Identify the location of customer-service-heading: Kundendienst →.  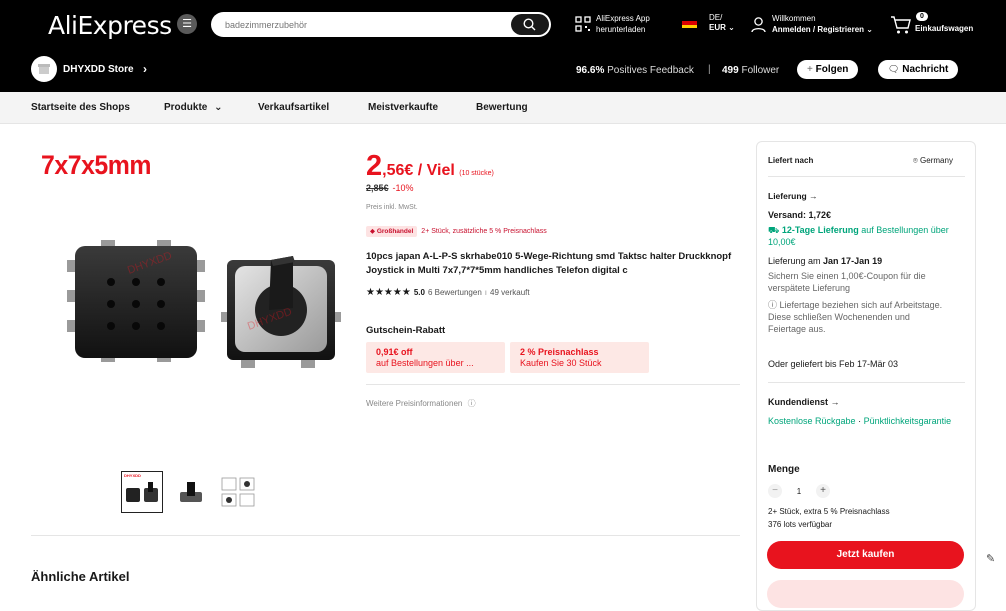
(804, 402).